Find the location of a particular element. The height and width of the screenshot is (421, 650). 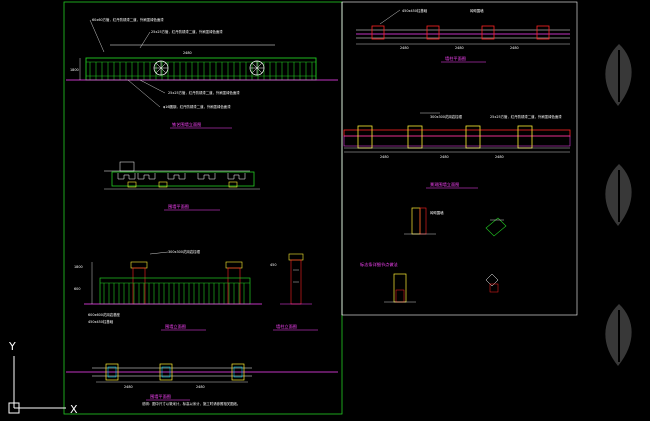

note-base: 600x600花岗岩基座 is located at coordinates (104, 314).